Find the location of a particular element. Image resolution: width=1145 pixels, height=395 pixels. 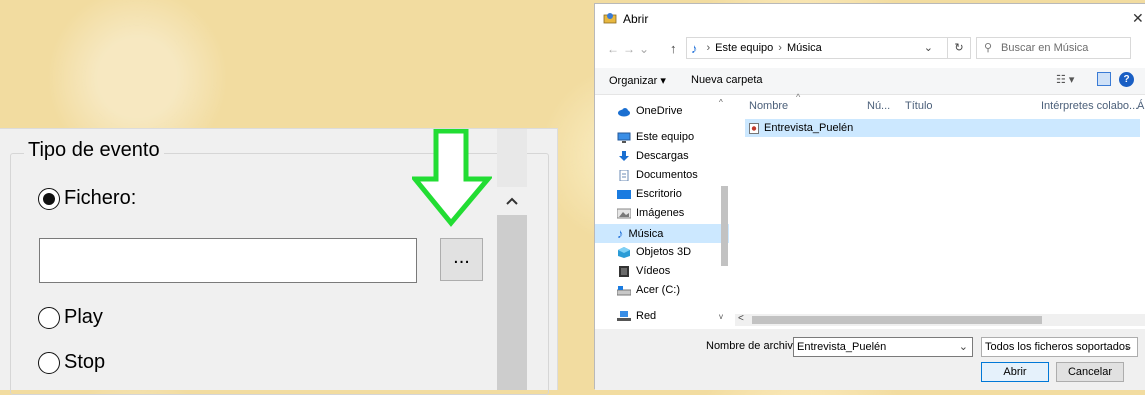

file-name-value: Entrevista_Puelén is located at coordinates (842, 347).